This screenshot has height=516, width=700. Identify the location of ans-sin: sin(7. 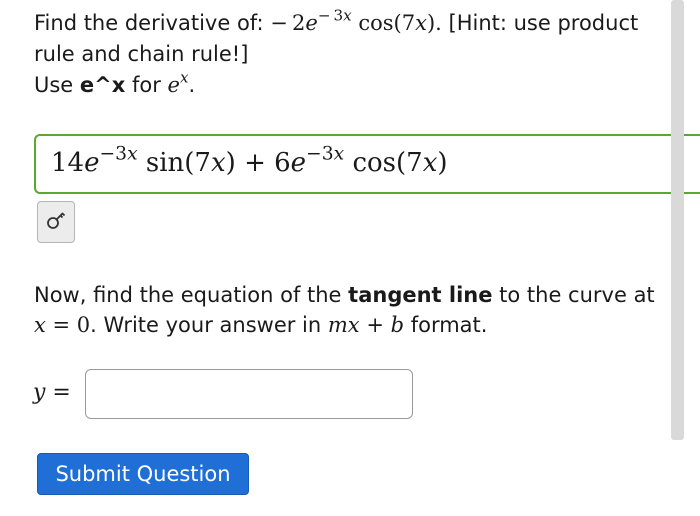
(174, 163).